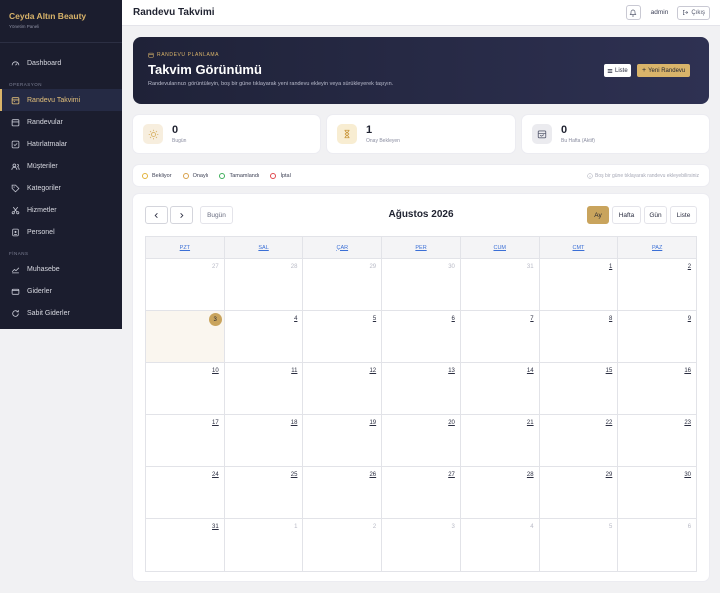  Describe the element at coordinates (264, 388) in the screenshot. I see `day-cell: 11` at that location.